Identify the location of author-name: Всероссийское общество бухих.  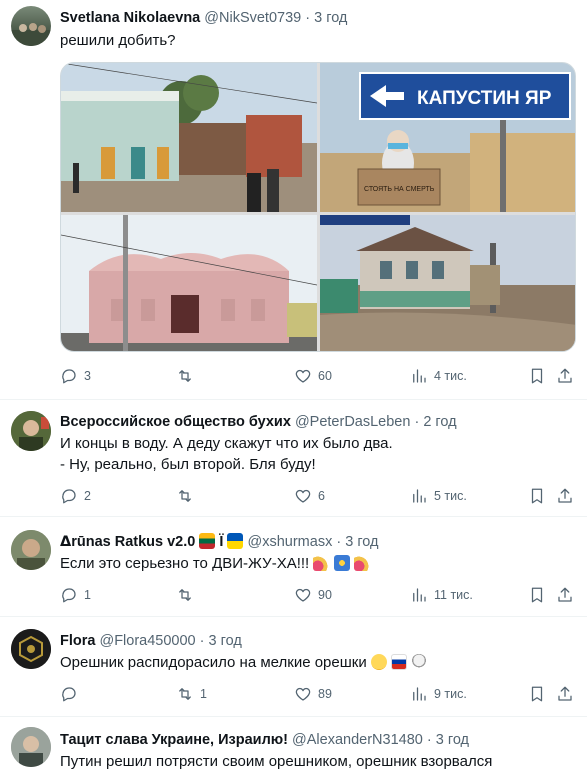
(175, 422).